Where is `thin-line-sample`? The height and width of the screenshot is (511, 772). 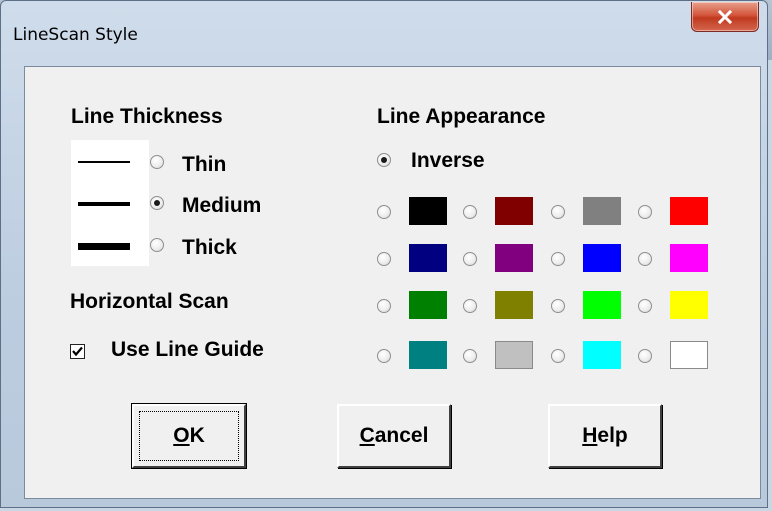 thin-line-sample is located at coordinates (104, 162).